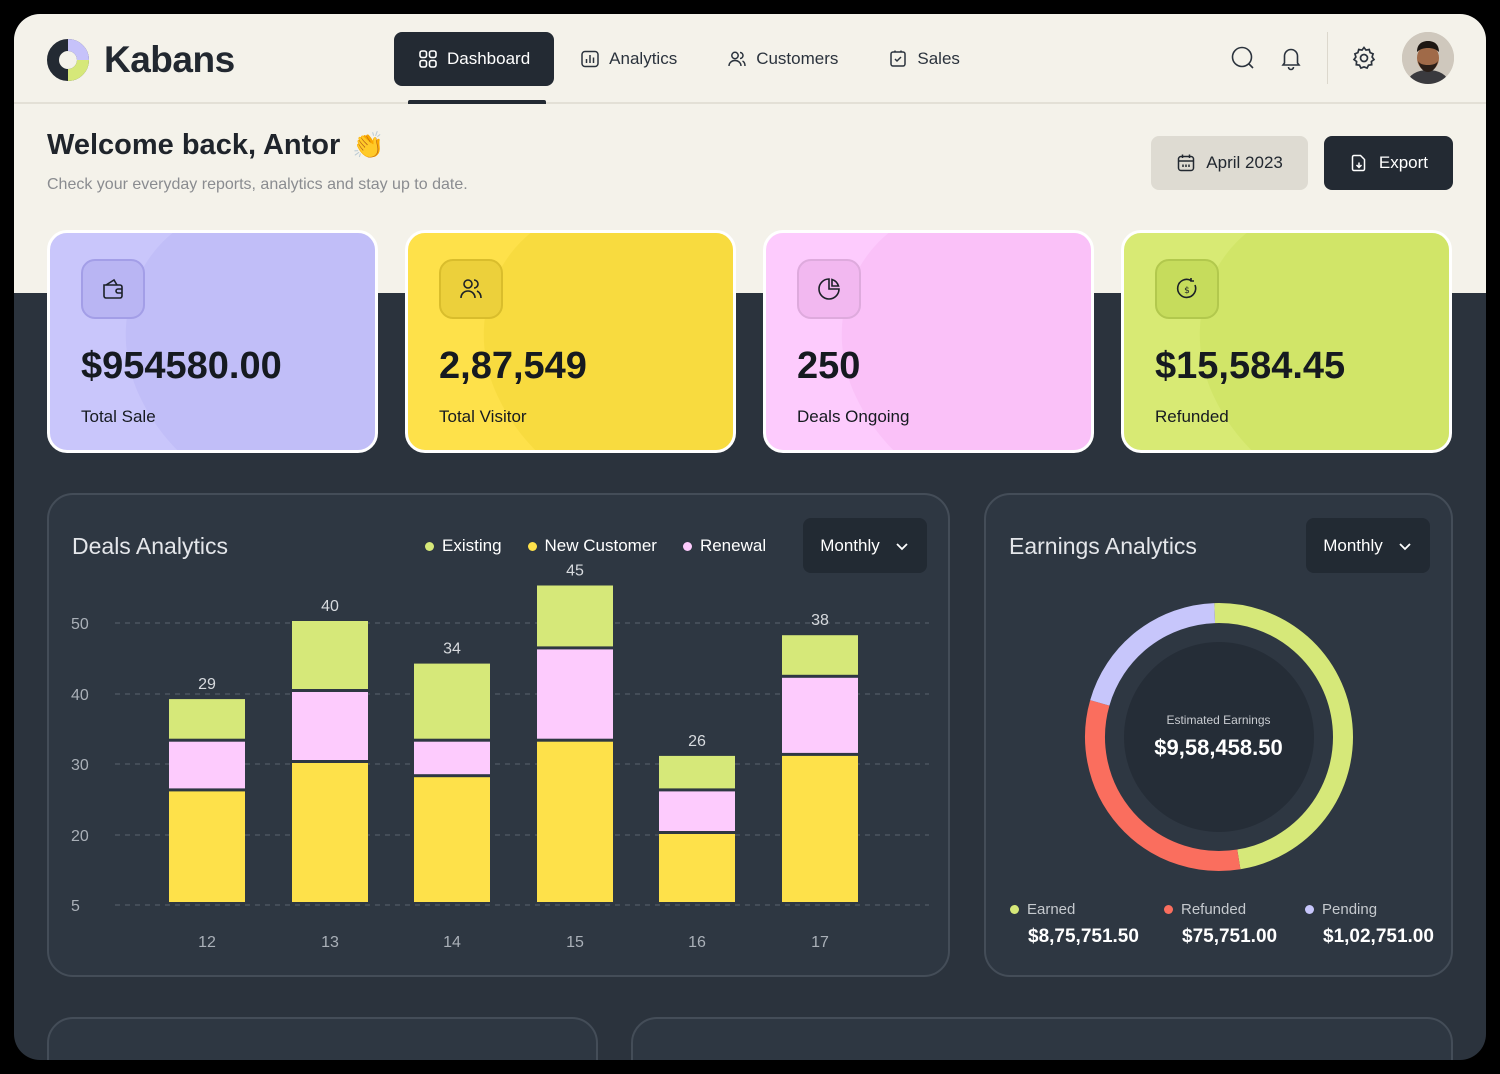 This screenshot has width=1500, height=1074. What do you see at coordinates (80, 765) in the screenshot?
I see `y-tick-label: 30` at bounding box center [80, 765].